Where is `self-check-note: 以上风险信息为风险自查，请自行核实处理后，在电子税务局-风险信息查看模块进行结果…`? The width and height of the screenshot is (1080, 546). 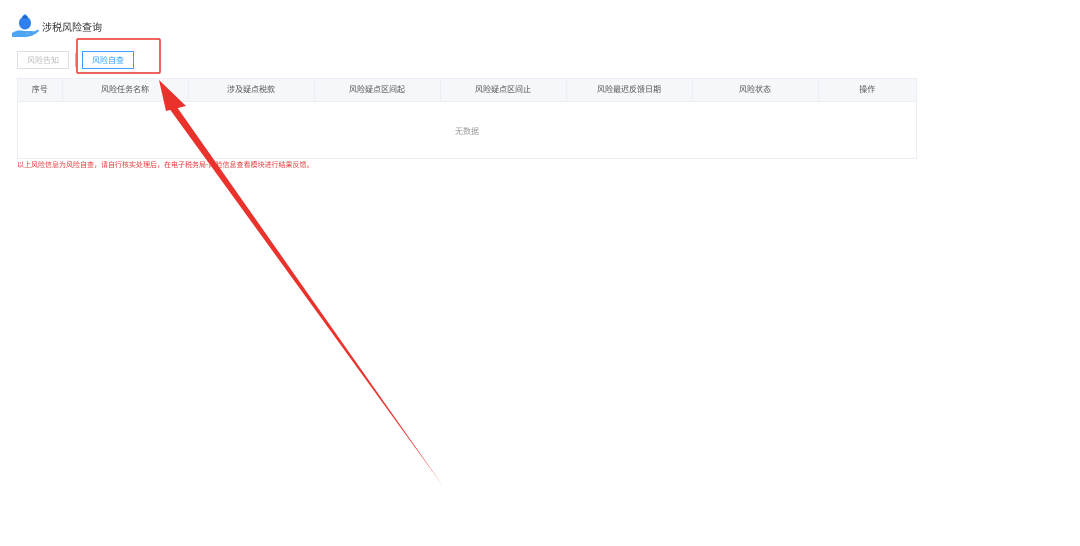 self-check-note: 以上风险信息为风险自查，请自行核实处理后，在电子税务局-风险信息查看模块进行结果… is located at coordinates (165, 165).